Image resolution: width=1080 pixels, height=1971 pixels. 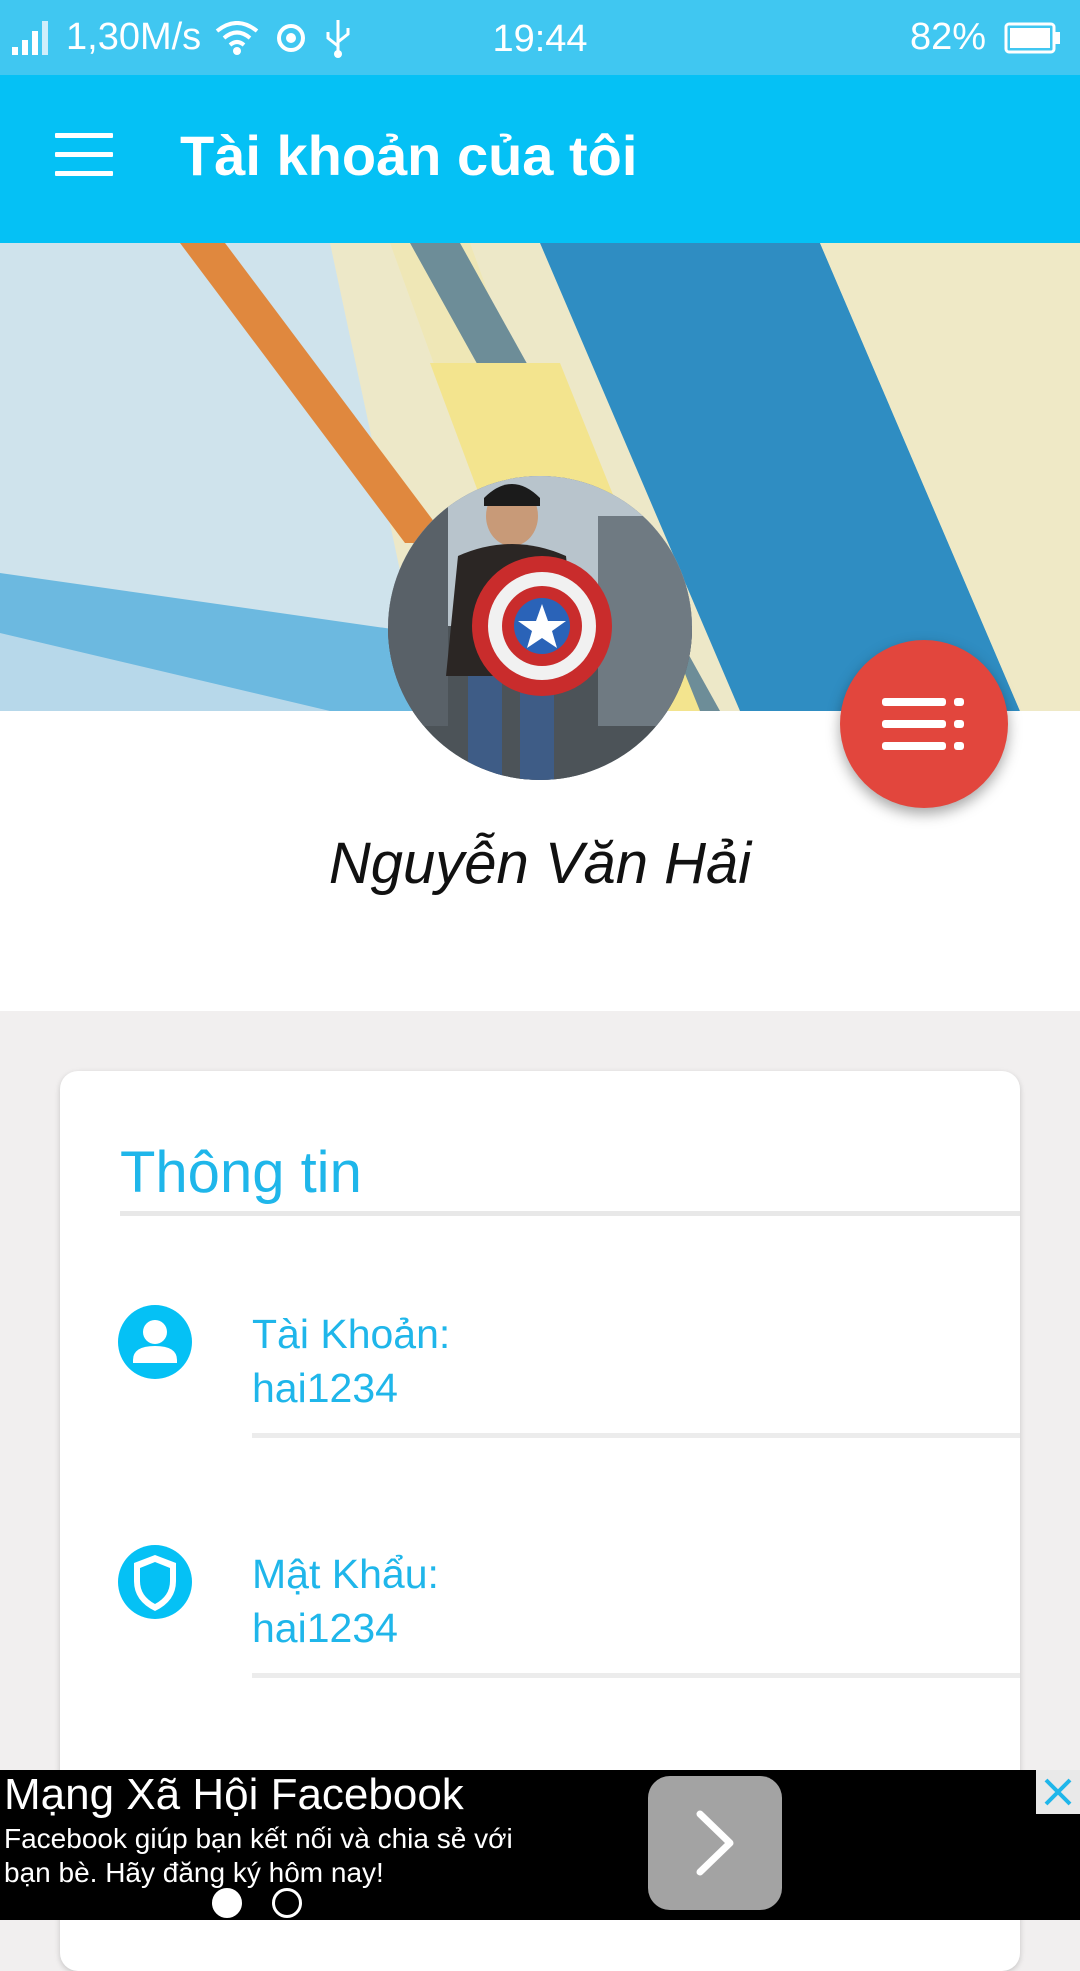 I want to click on ad-close-button, so click(x=1058, y=1792).